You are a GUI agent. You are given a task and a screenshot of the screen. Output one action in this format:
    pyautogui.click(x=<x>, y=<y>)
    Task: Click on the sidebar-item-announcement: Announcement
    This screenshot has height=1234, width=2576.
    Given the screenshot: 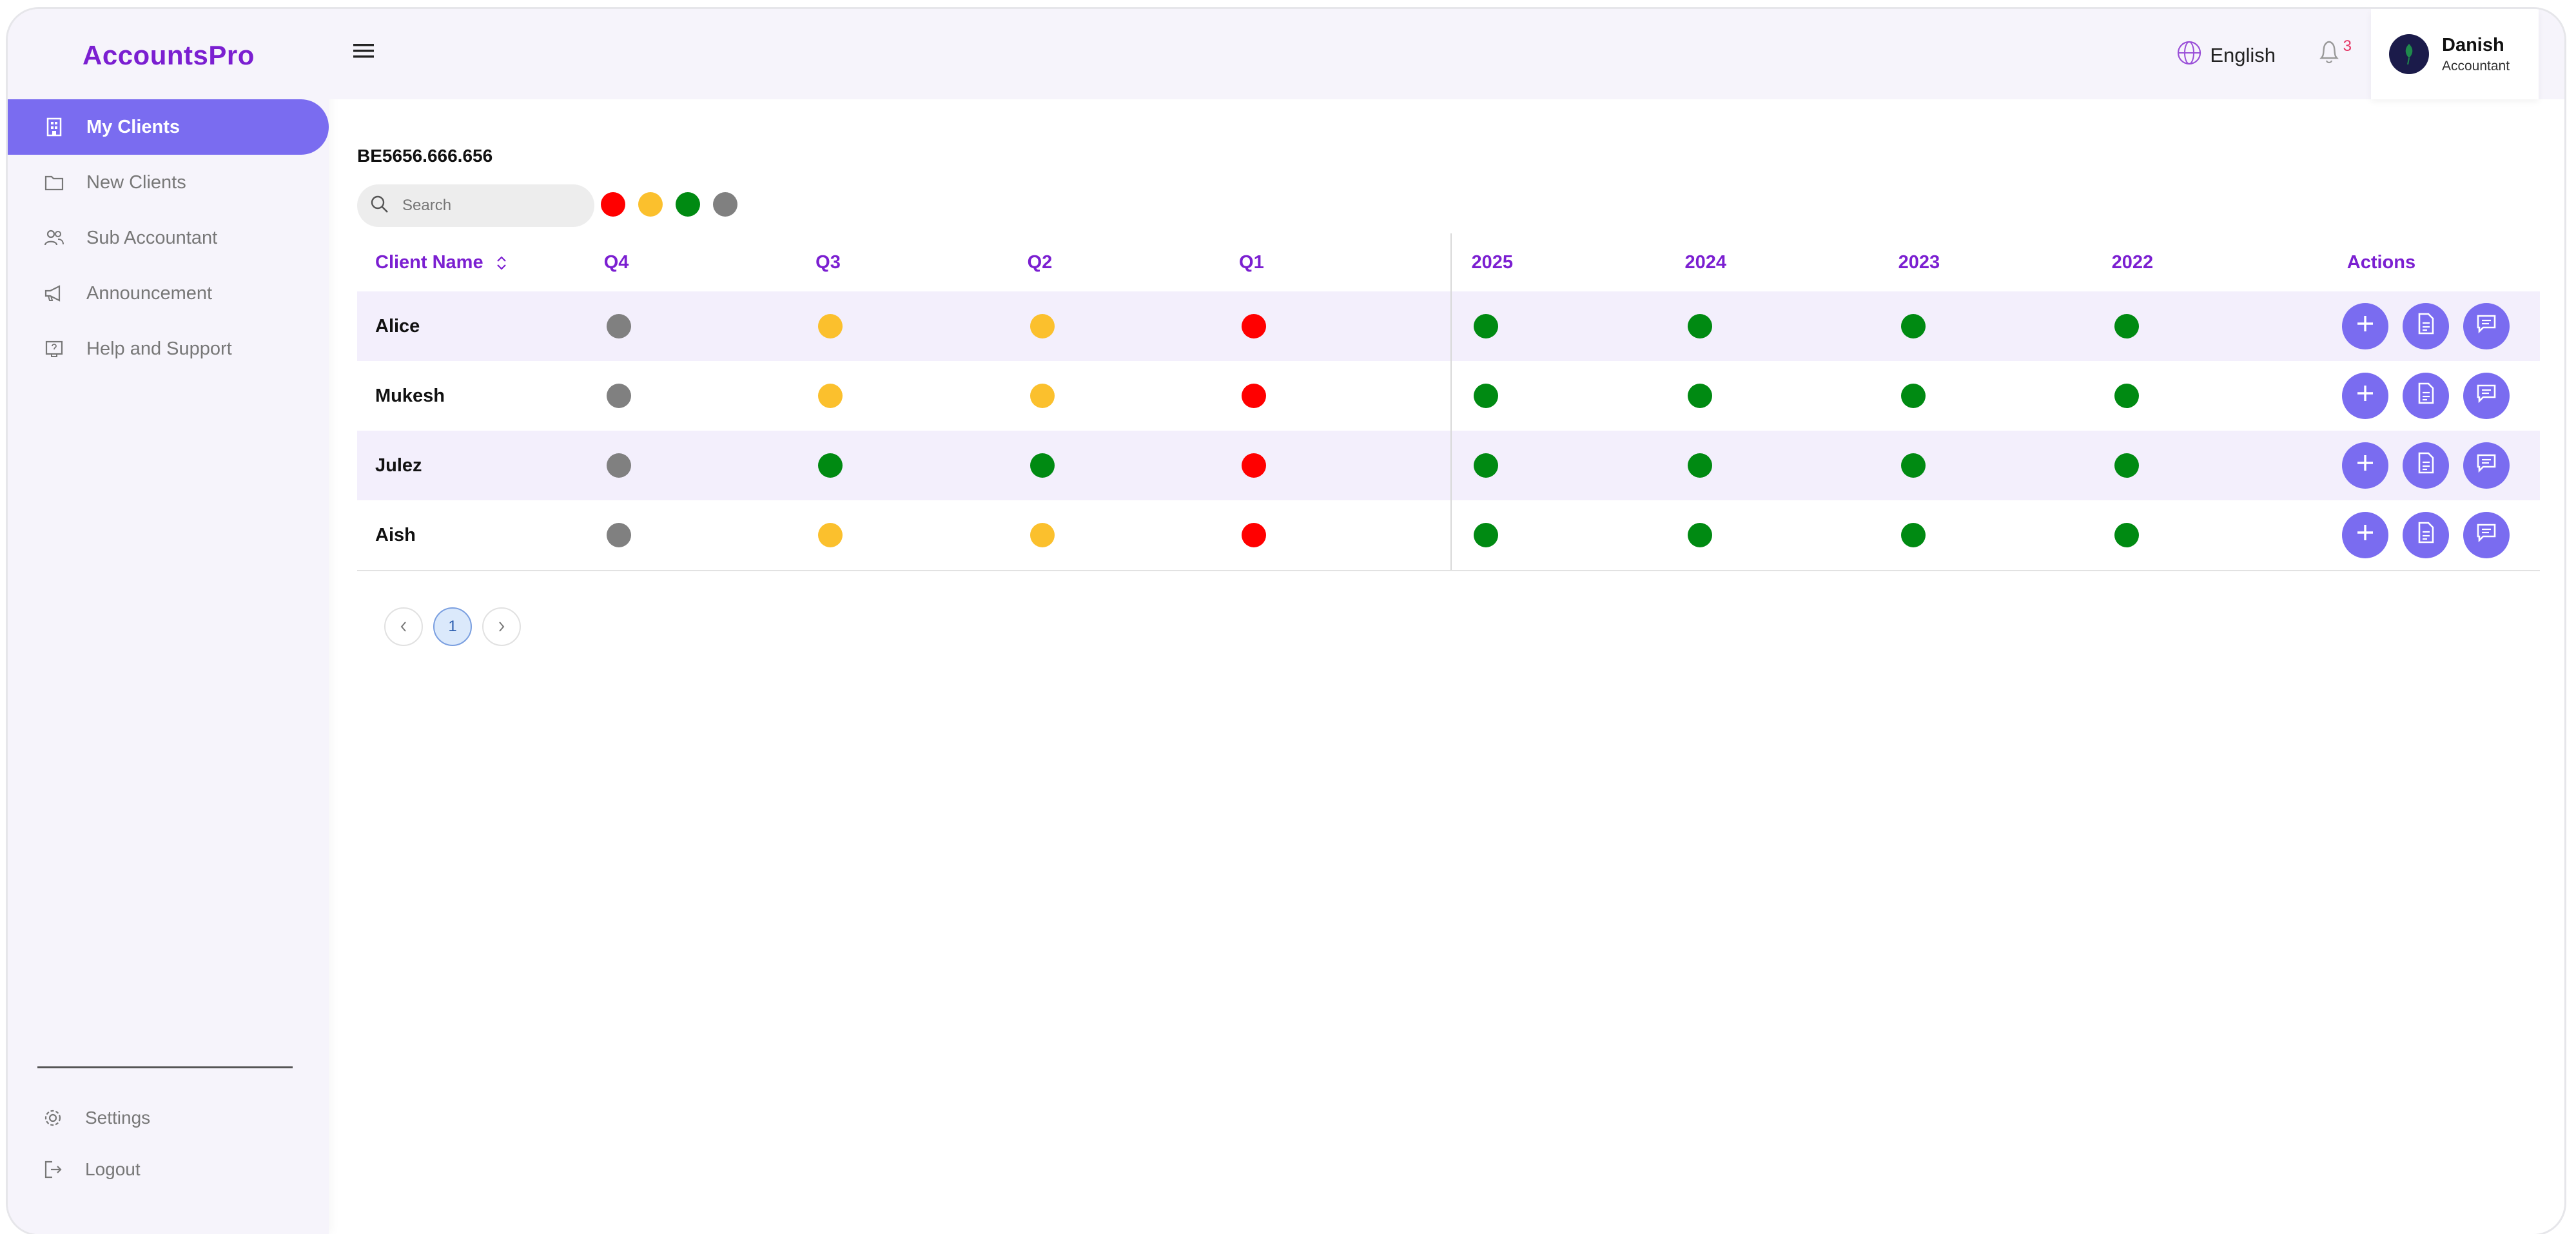 What is the action you would take?
    pyautogui.click(x=168, y=293)
    